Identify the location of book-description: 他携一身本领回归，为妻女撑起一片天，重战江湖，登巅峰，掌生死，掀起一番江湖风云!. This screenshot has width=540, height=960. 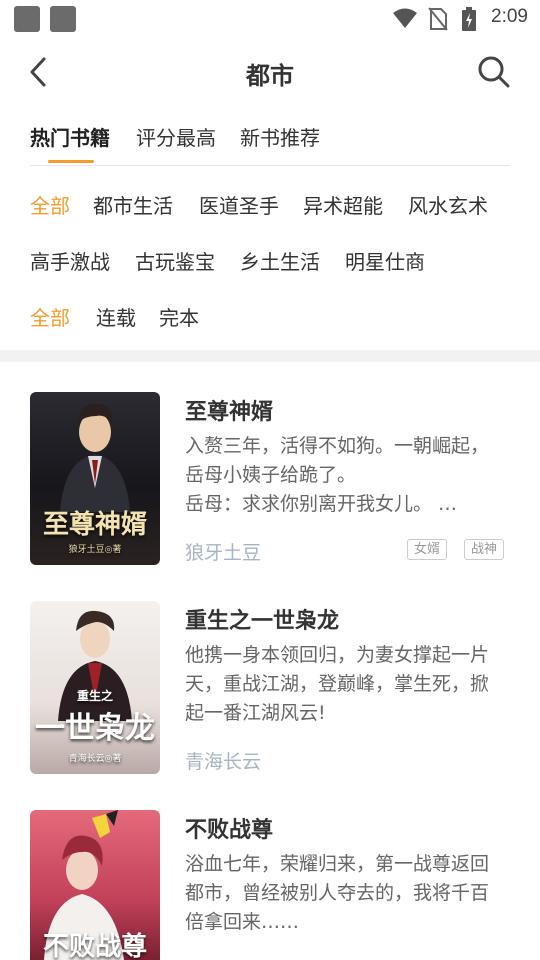
(337, 684).